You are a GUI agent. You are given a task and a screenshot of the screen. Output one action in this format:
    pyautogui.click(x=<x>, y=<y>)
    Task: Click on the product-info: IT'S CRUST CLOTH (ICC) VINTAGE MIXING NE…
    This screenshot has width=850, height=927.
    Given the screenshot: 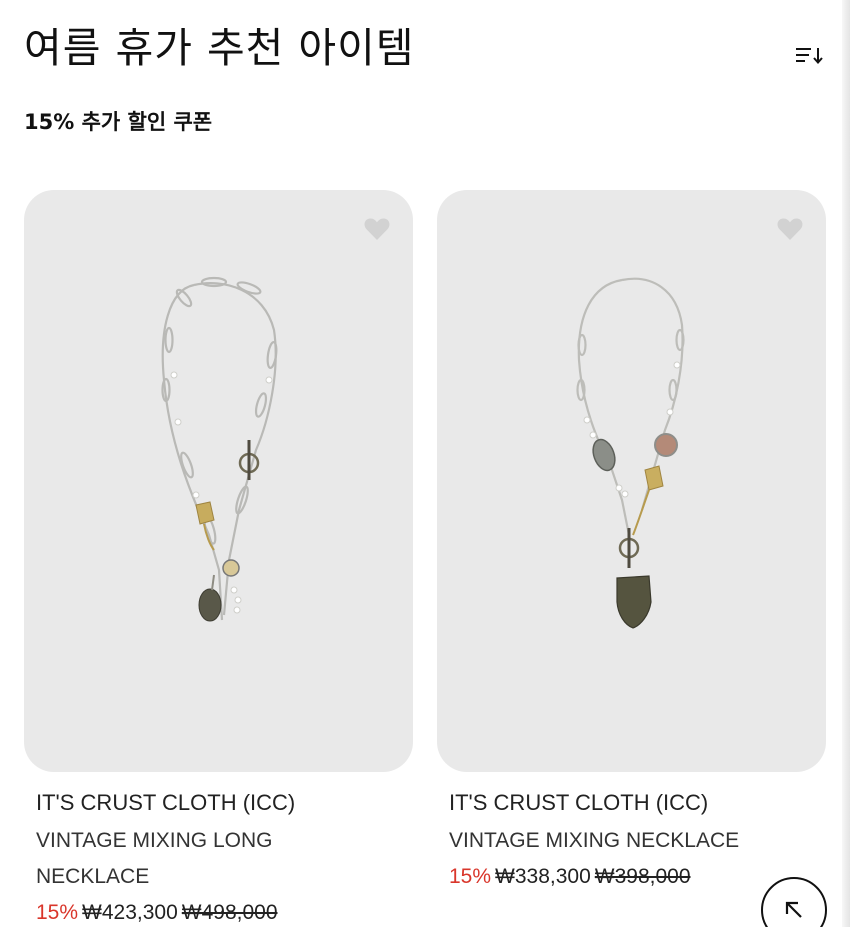 What is the action you would take?
    pyautogui.click(x=634, y=841)
    